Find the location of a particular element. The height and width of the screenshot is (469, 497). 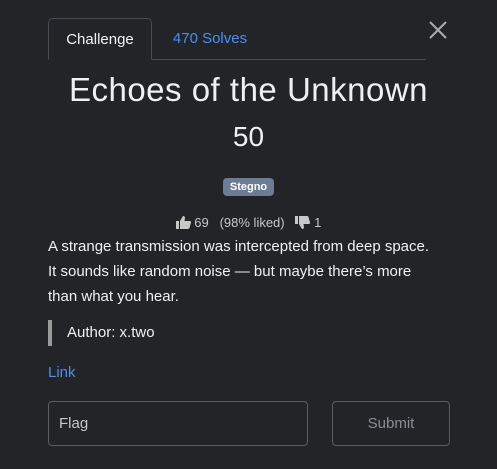

close-icon is located at coordinates (438, 30).